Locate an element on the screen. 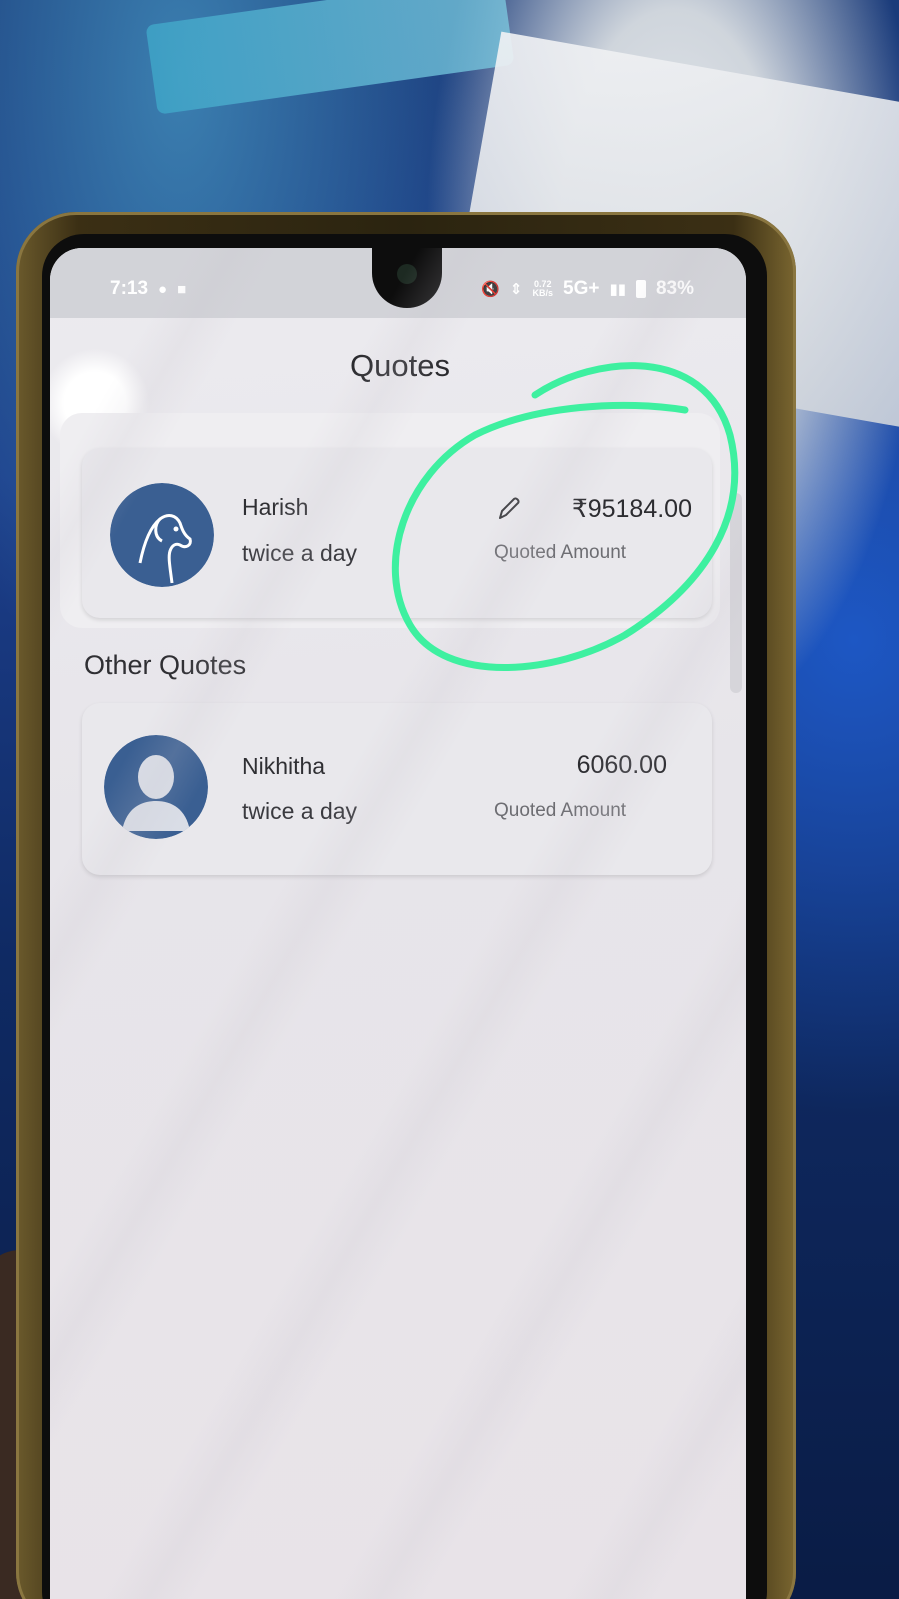 This screenshot has width=899, height=1599. status-time: 7:13 is located at coordinates (129, 288).